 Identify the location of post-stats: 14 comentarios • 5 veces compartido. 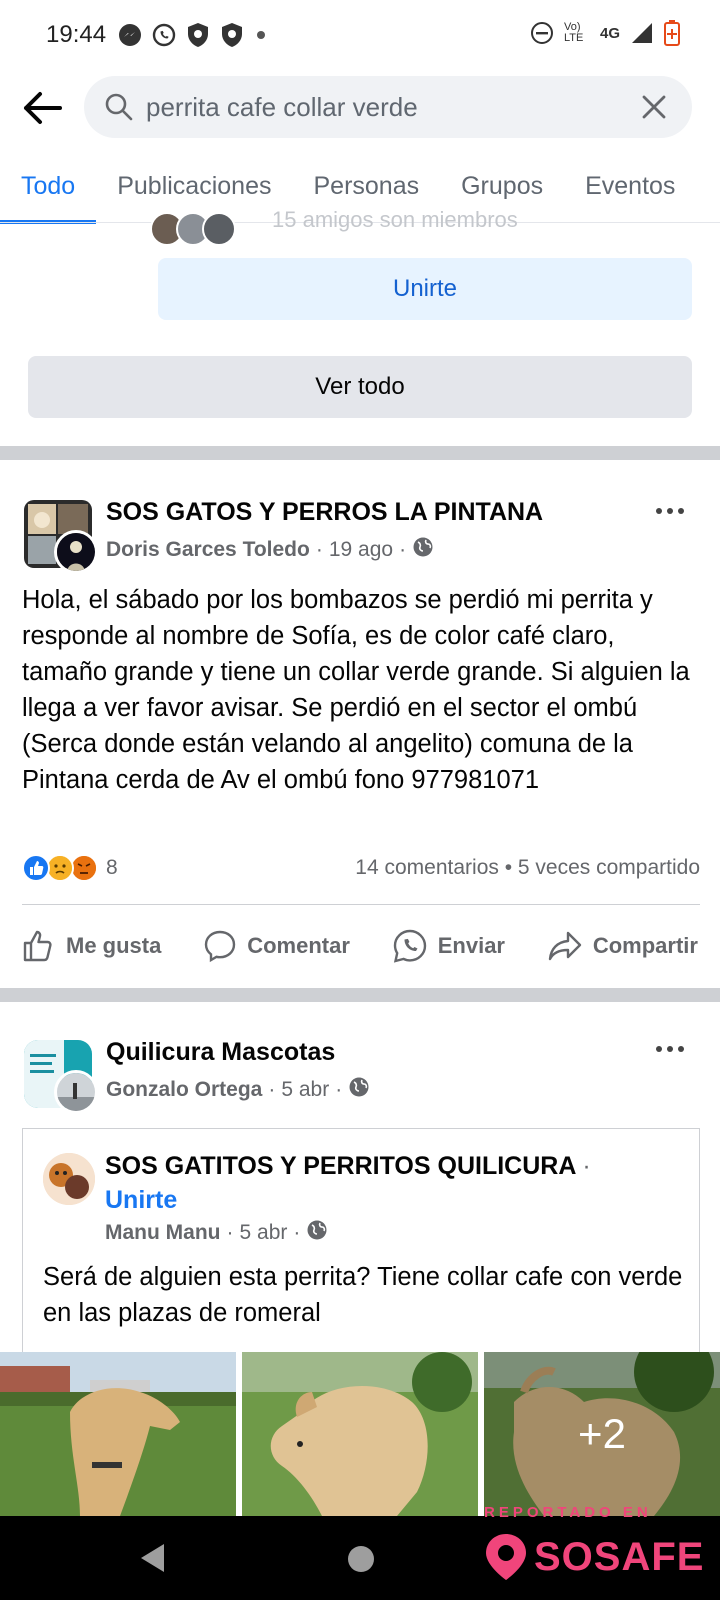
(527, 868).